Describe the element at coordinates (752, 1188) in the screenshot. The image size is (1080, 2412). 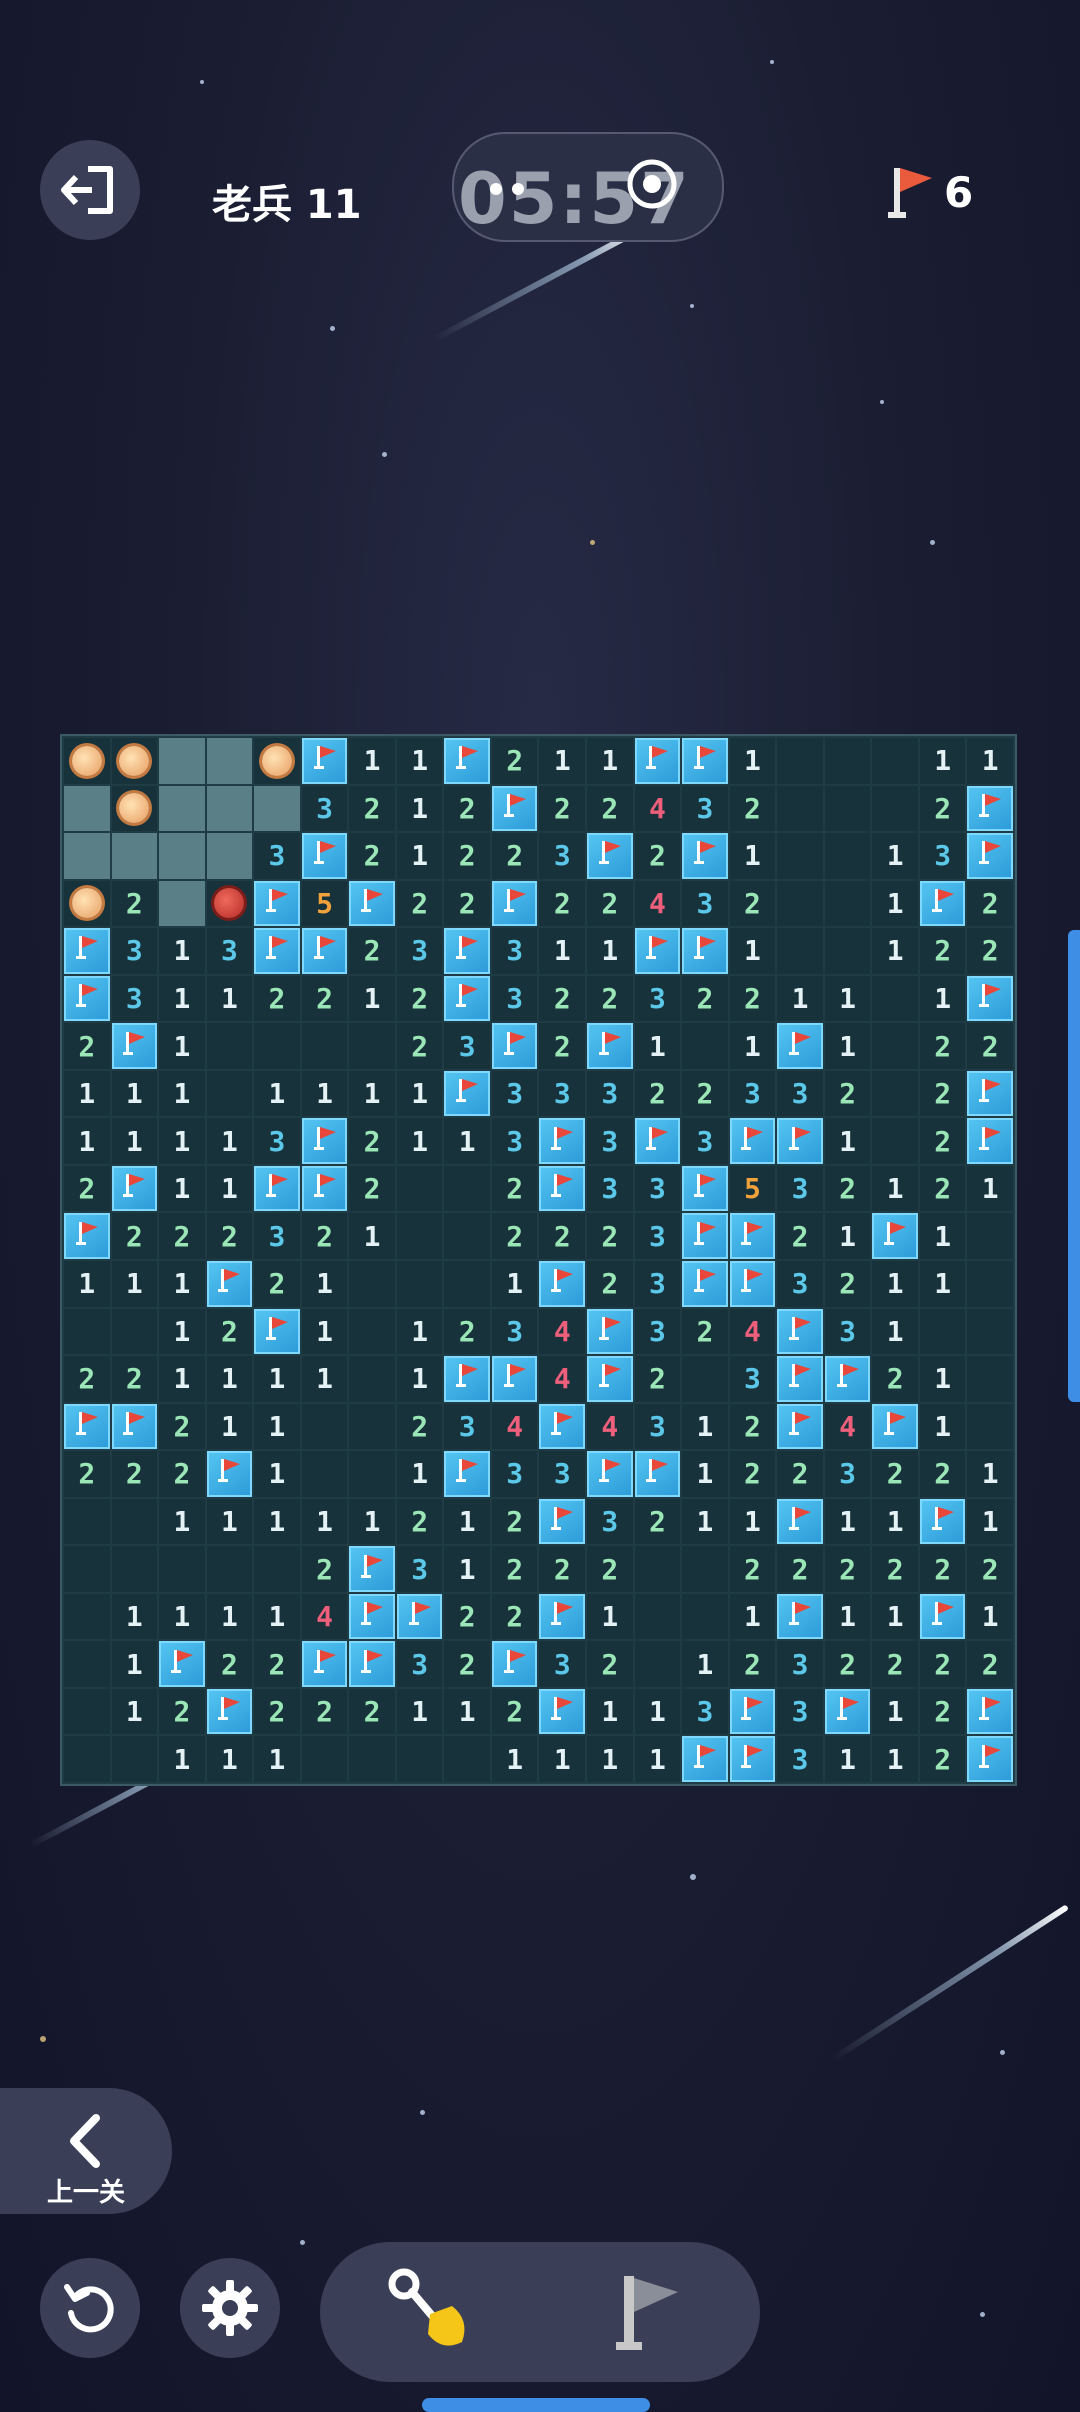
I see `number-cell: 5` at that location.